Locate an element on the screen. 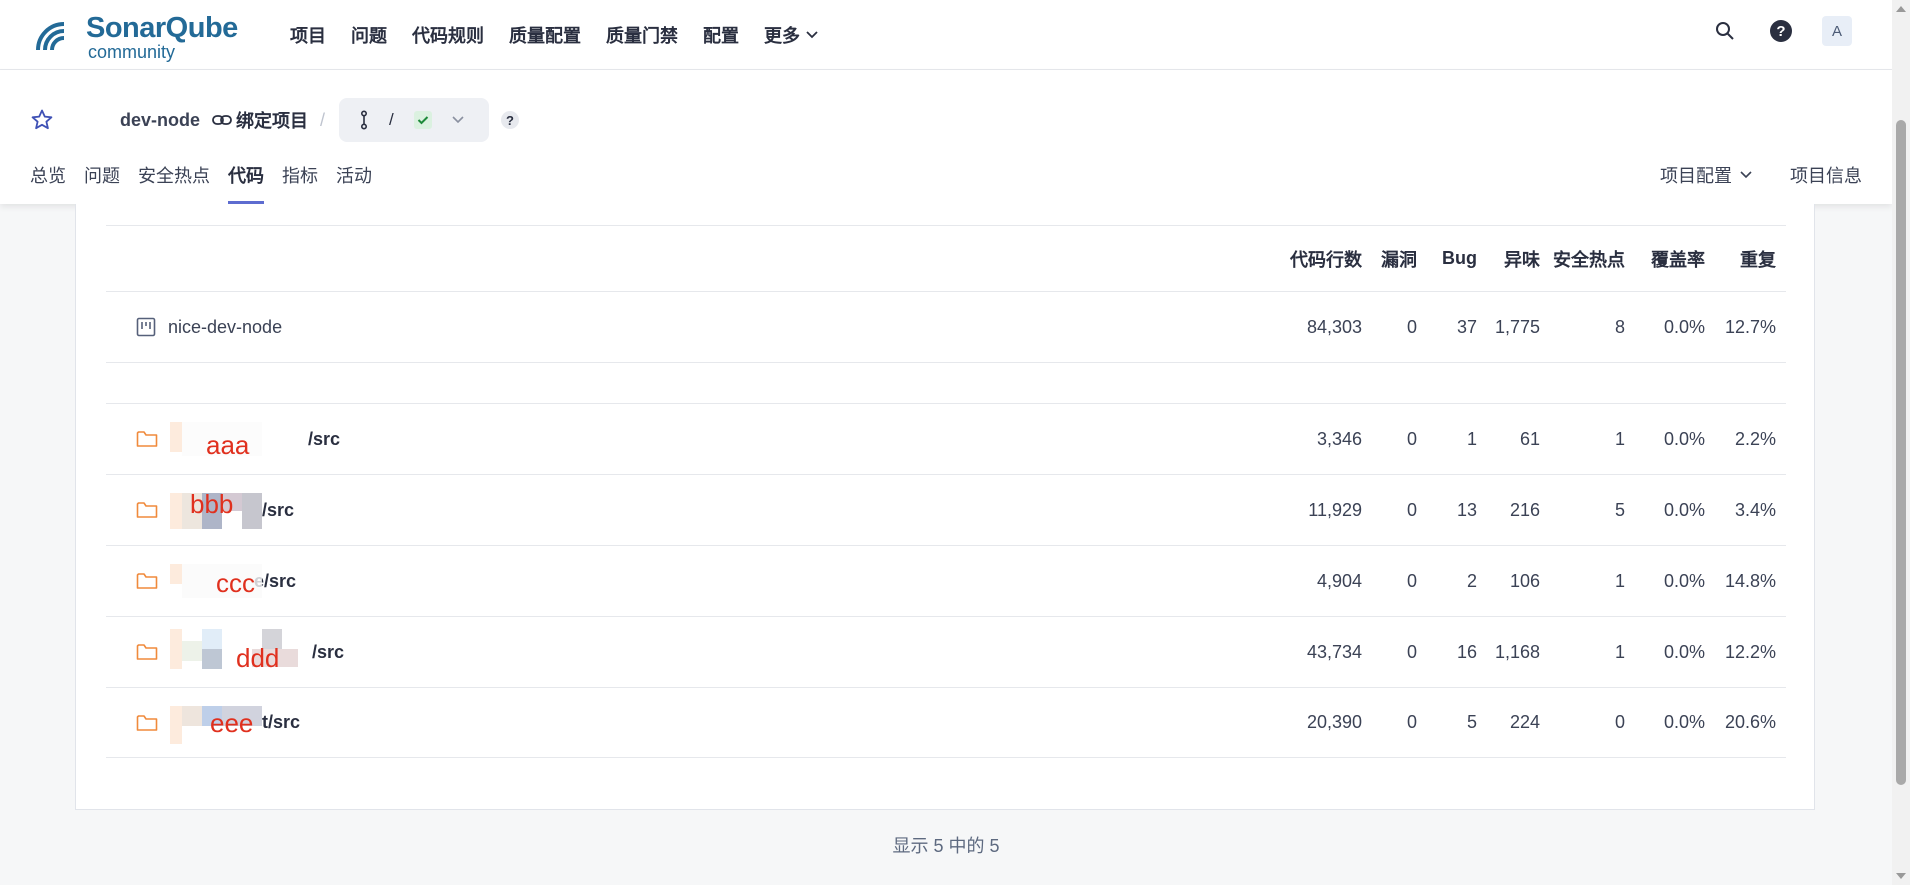 This screenshot has height=885, width=1910. cell-bugs: 37 is located at coordinates (1447, 327).